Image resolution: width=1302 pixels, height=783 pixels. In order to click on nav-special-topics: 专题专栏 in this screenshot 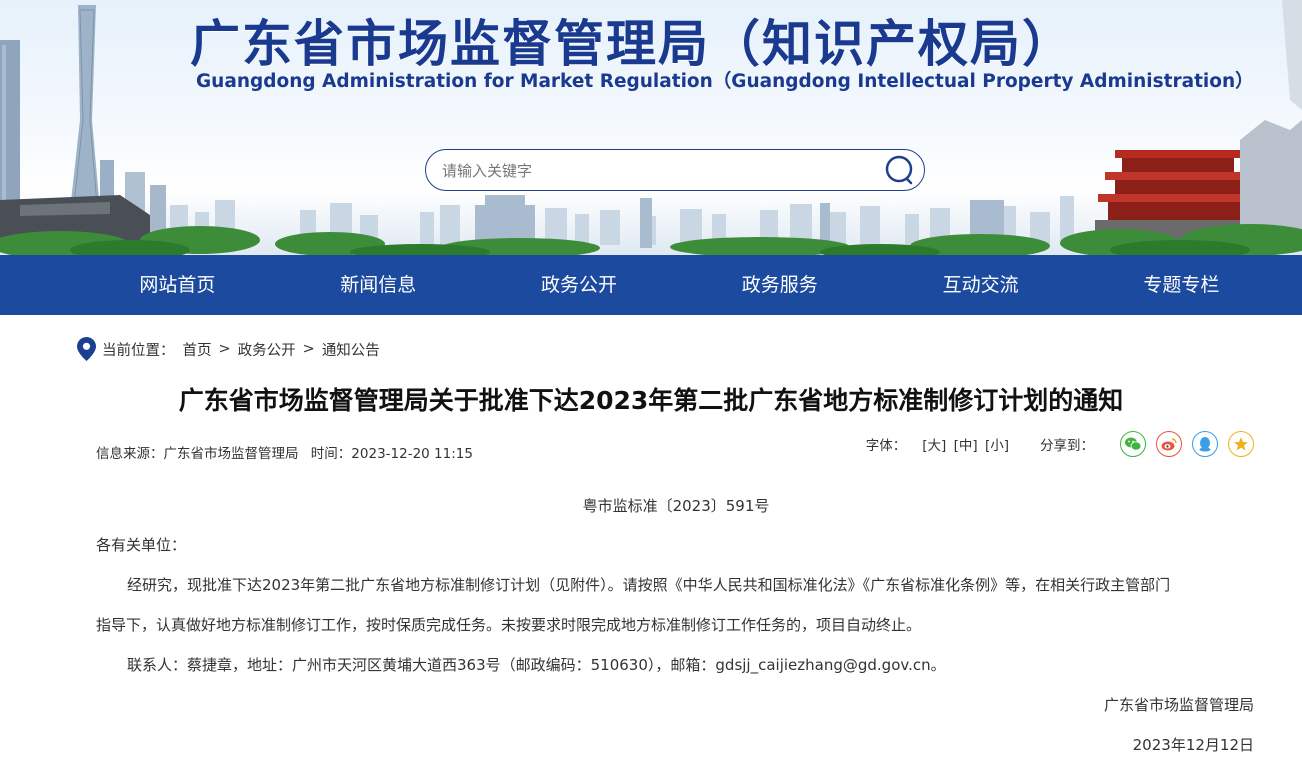, I will do `click(1181, 285)`.